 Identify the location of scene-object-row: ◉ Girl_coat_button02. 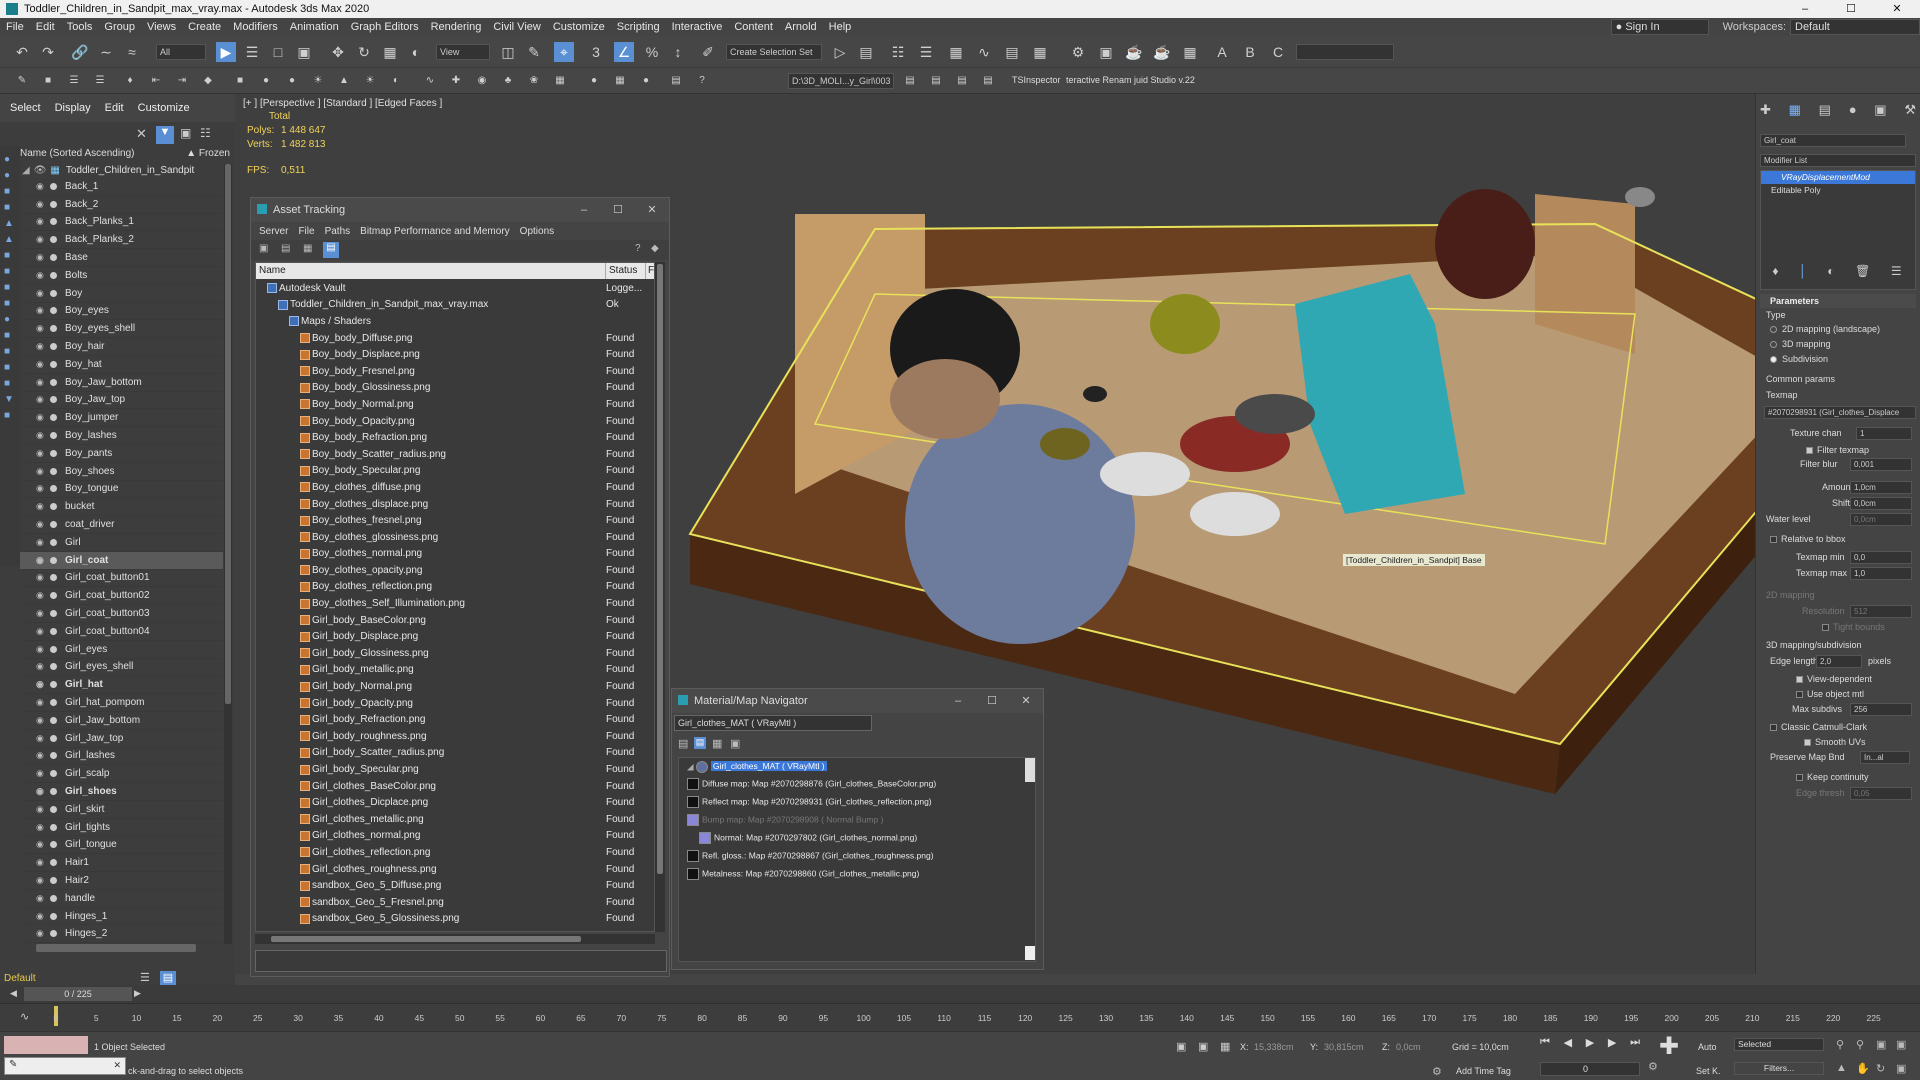
(121, 596).